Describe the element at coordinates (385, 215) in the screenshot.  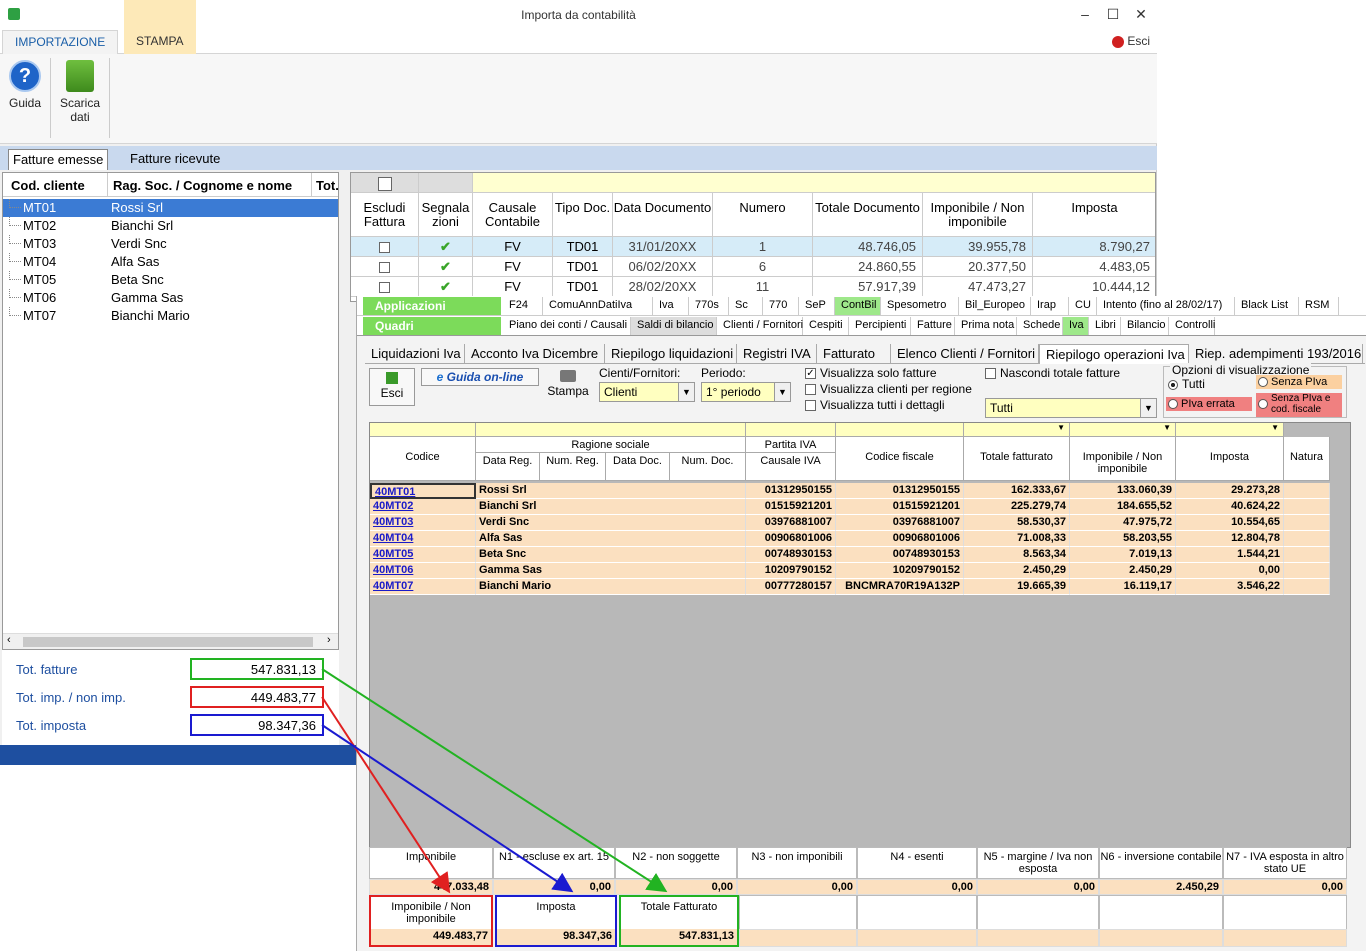
I see `invoices-col-header: Escludi Fattura` at that location.